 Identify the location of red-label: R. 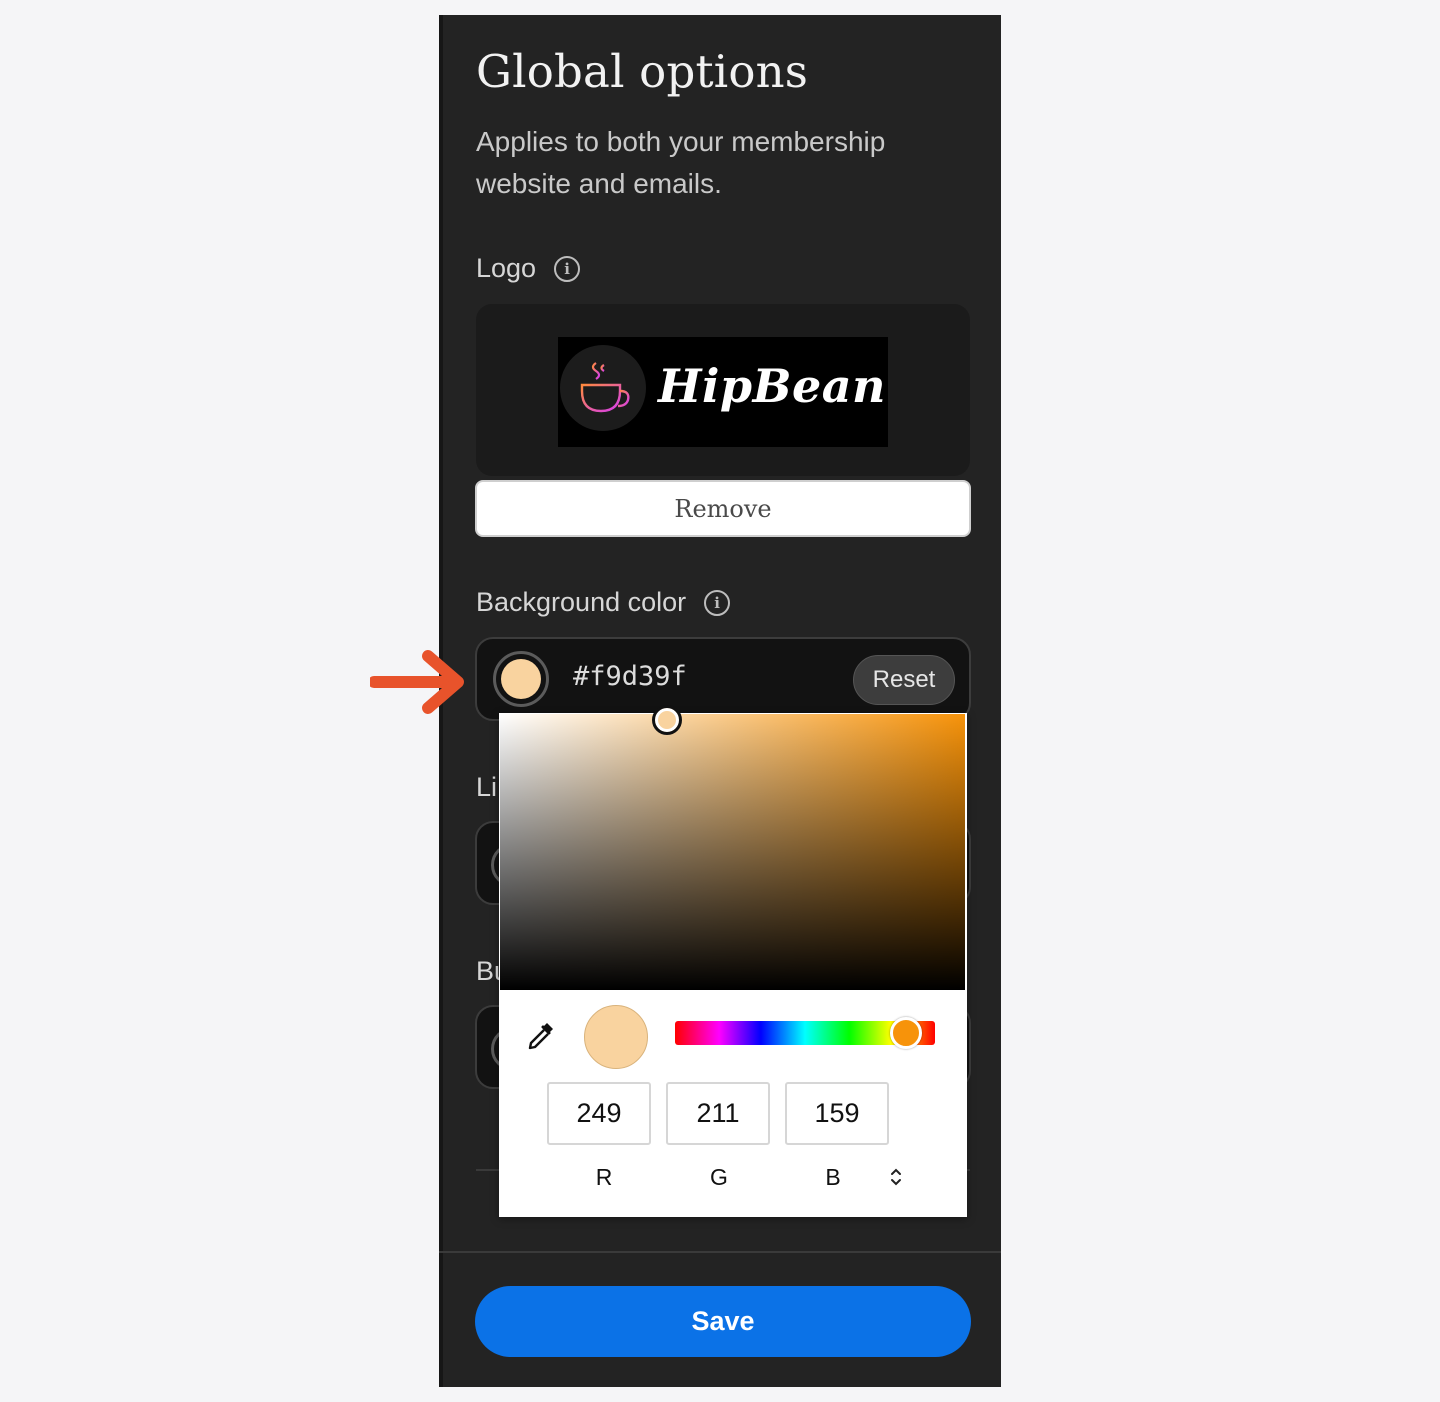
(604, 1177).